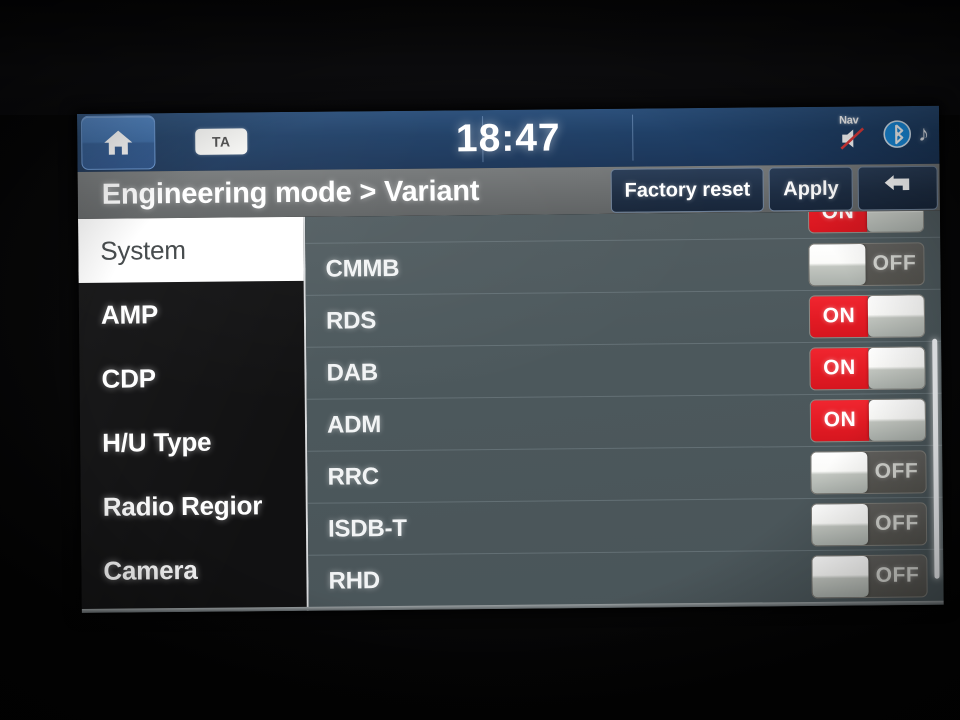  What do you see at coordinates (129, 314) in the screenshot?
I see `sidebar-item-label: AMP` at bounding box center [129, 314].